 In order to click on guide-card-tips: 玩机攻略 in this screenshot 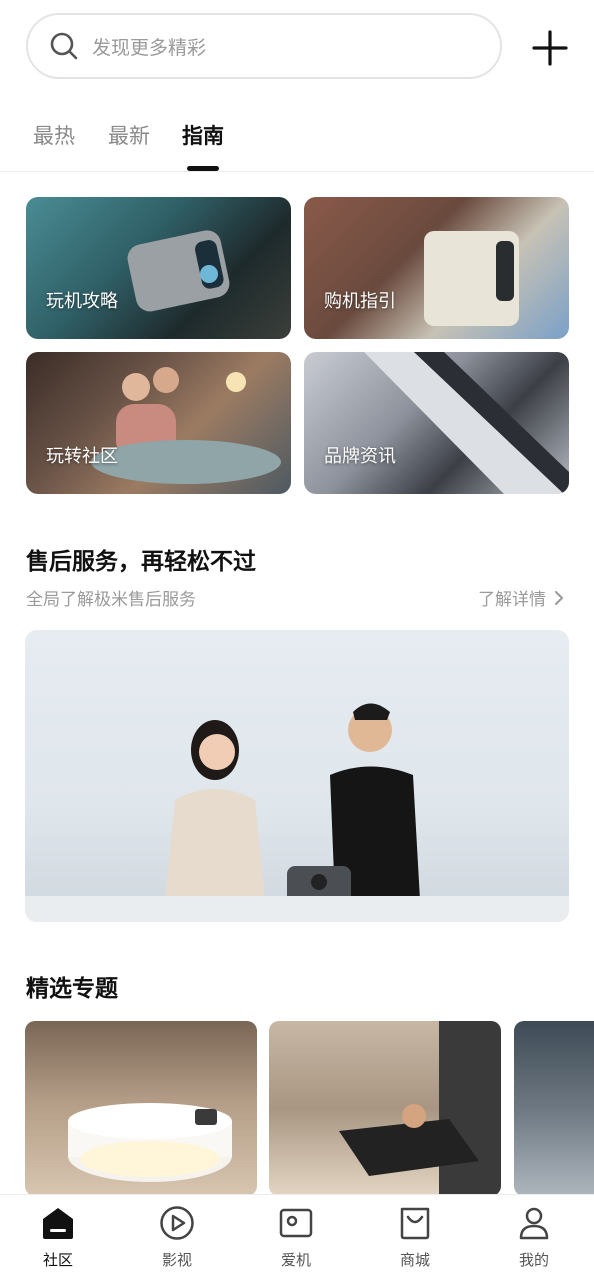, I will do `click(158, 268)`.